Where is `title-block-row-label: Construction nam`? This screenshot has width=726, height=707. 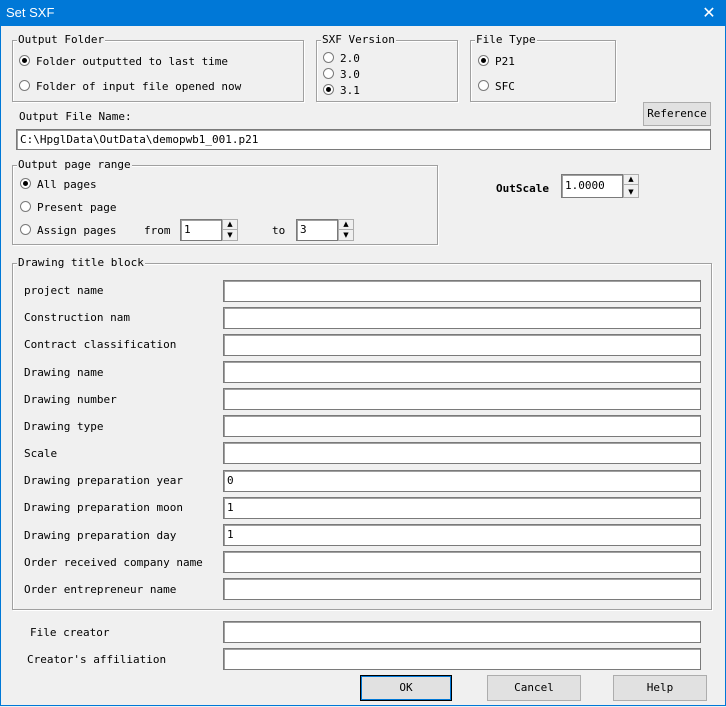 title-block-row-label: Construction nam is located at coordinates (77, 317).